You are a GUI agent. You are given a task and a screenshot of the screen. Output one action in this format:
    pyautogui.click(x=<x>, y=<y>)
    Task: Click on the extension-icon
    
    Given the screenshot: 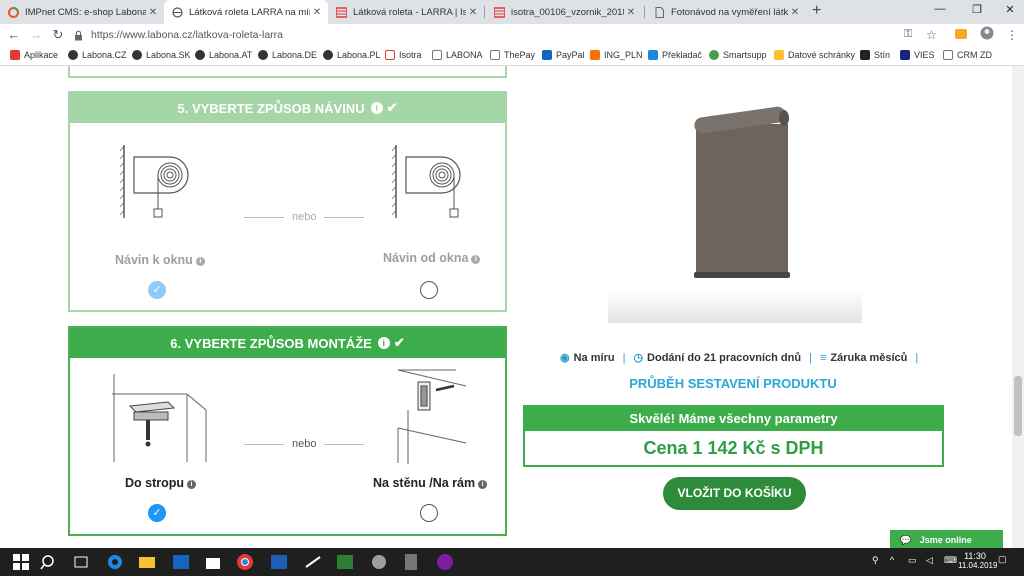 What is the action you would take?
    pyautogui.click(x=961, y=34)
    